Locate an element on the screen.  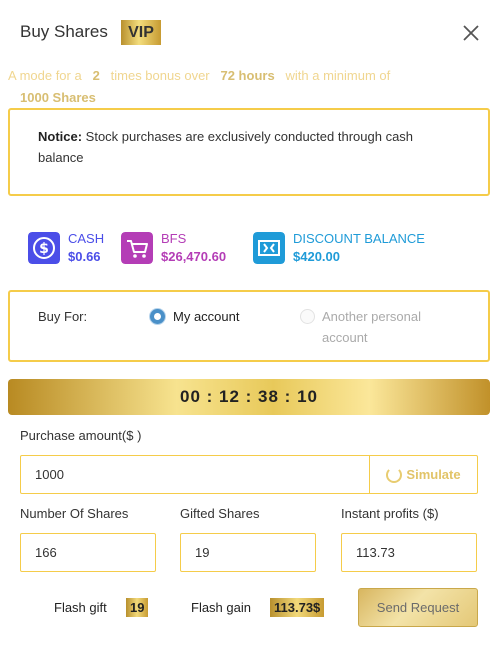
radio-another-account is located at coordinates (307, 316).